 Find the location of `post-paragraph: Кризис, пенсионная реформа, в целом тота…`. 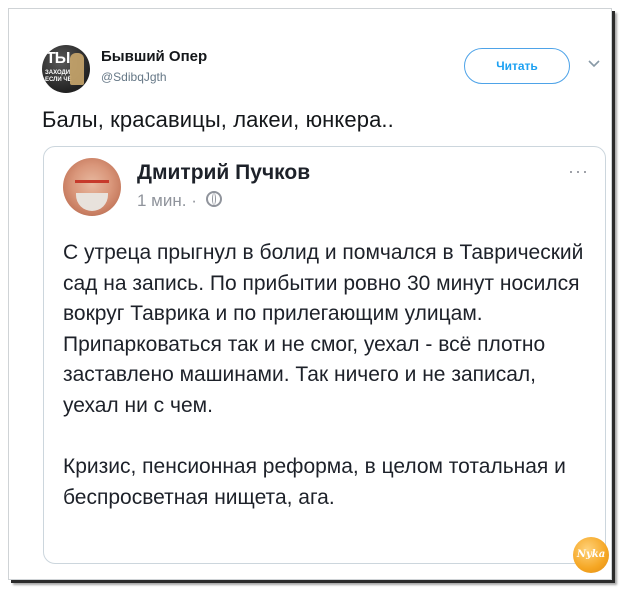

post-paragraph: Кризис, пенсионная реформа, в целом тота… is located at coordinates (314, 482).